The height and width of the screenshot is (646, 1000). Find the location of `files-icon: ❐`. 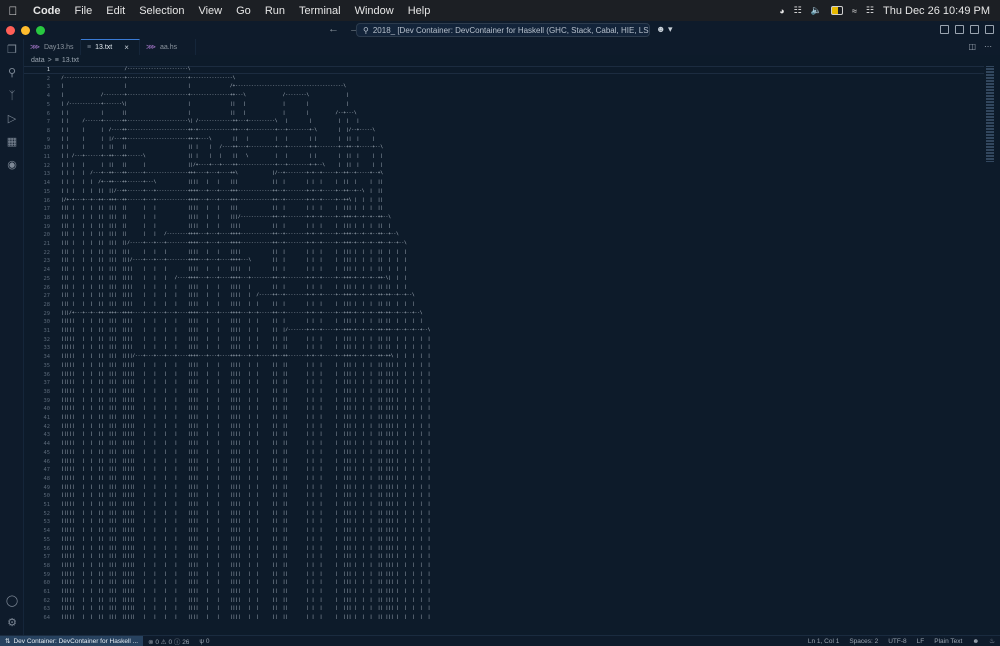

files-icon: ❐ is located at coordinates (12, 50).